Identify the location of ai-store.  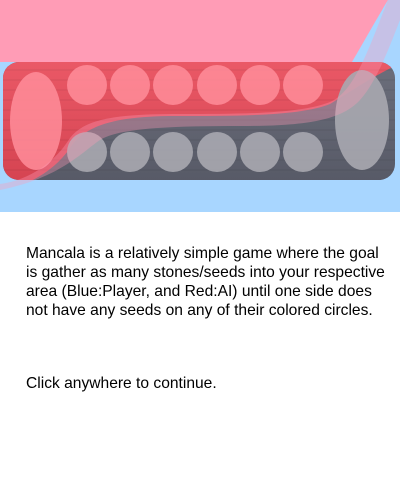
(36, 121).